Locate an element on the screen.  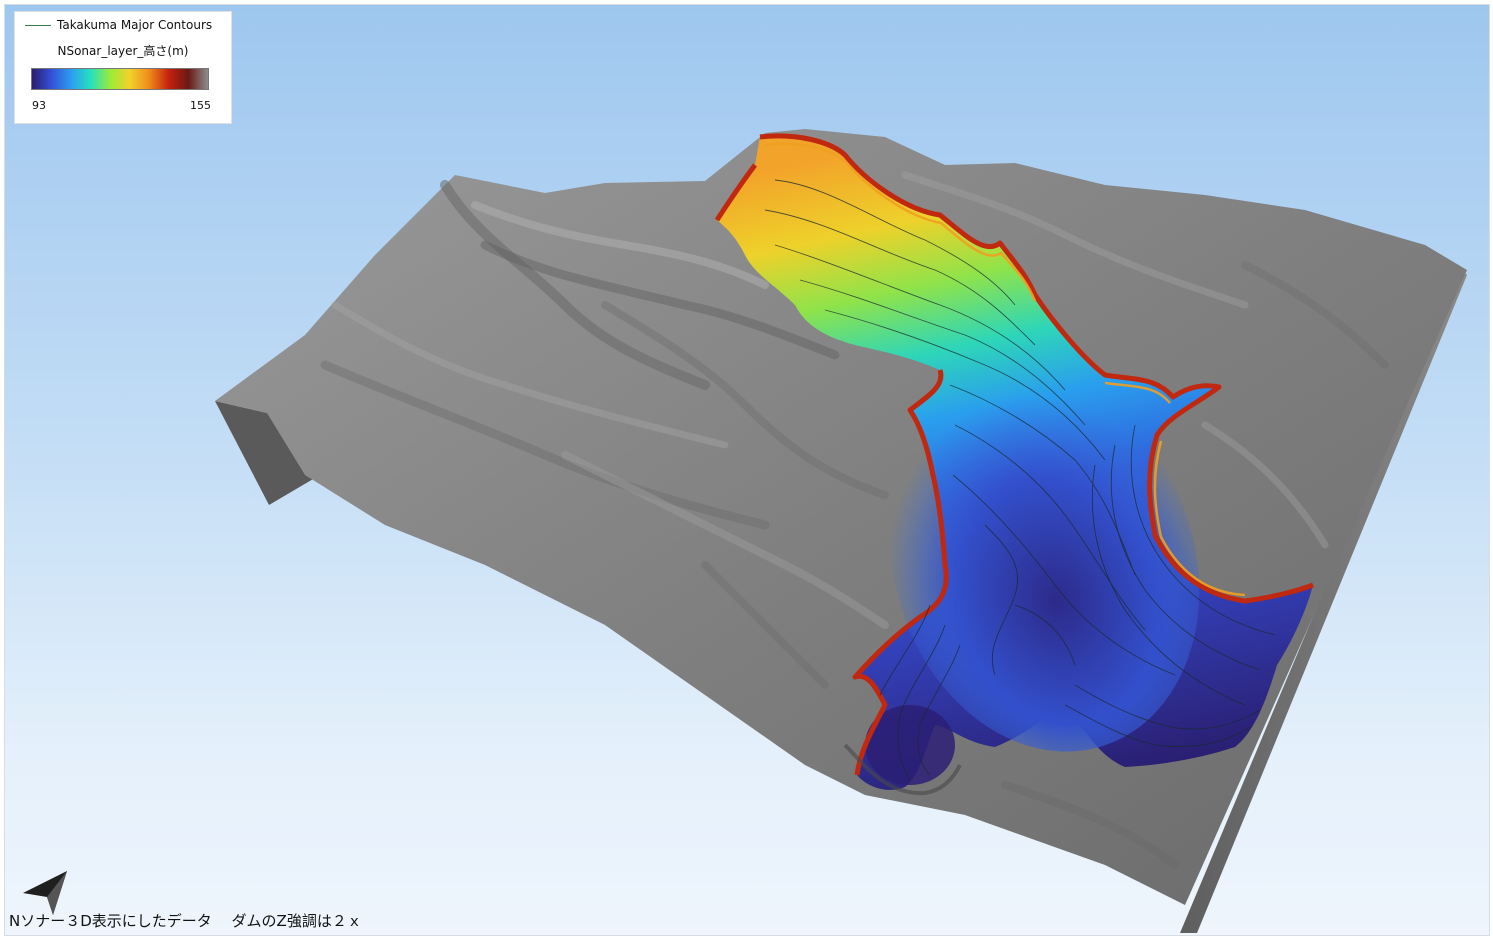
legend-layer-title: NSonar_layer_高さ(m) is located at coordinates (123, 51).